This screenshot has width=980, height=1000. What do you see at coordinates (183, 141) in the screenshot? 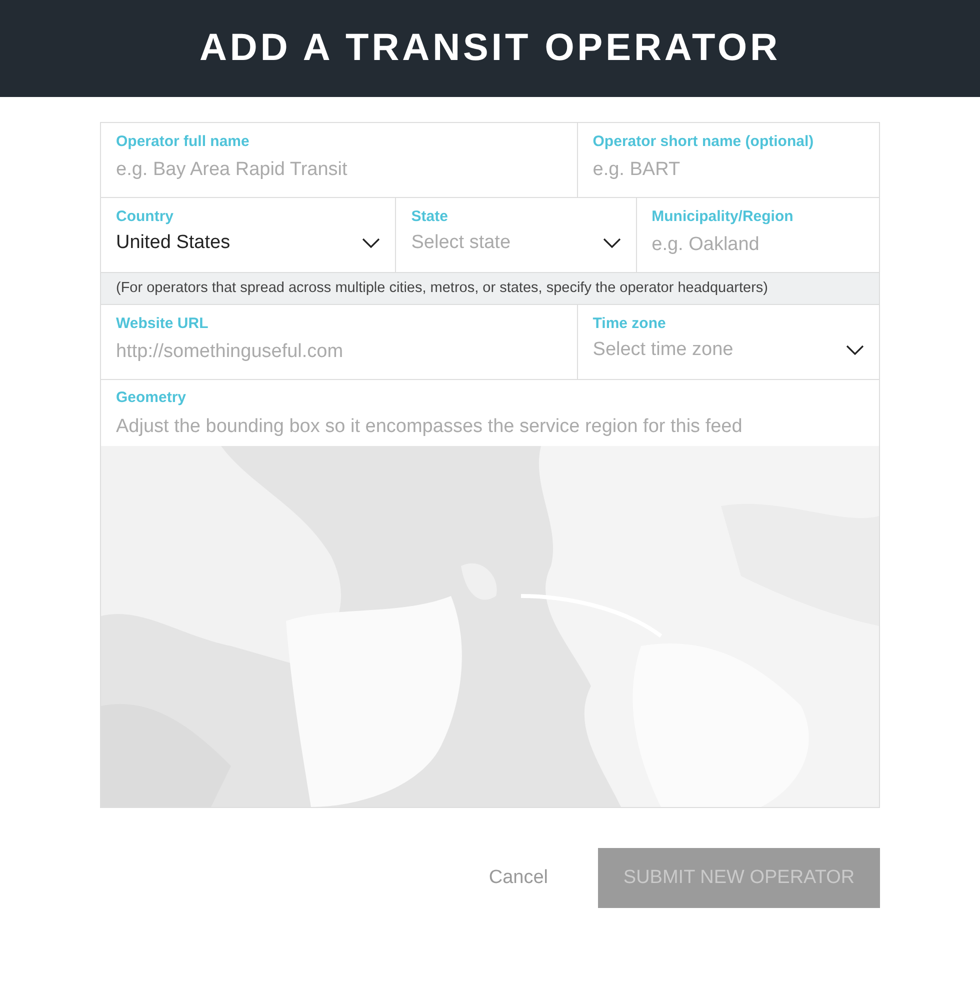
I see `field-label: Operator full name` at bounding box center [183, 141].